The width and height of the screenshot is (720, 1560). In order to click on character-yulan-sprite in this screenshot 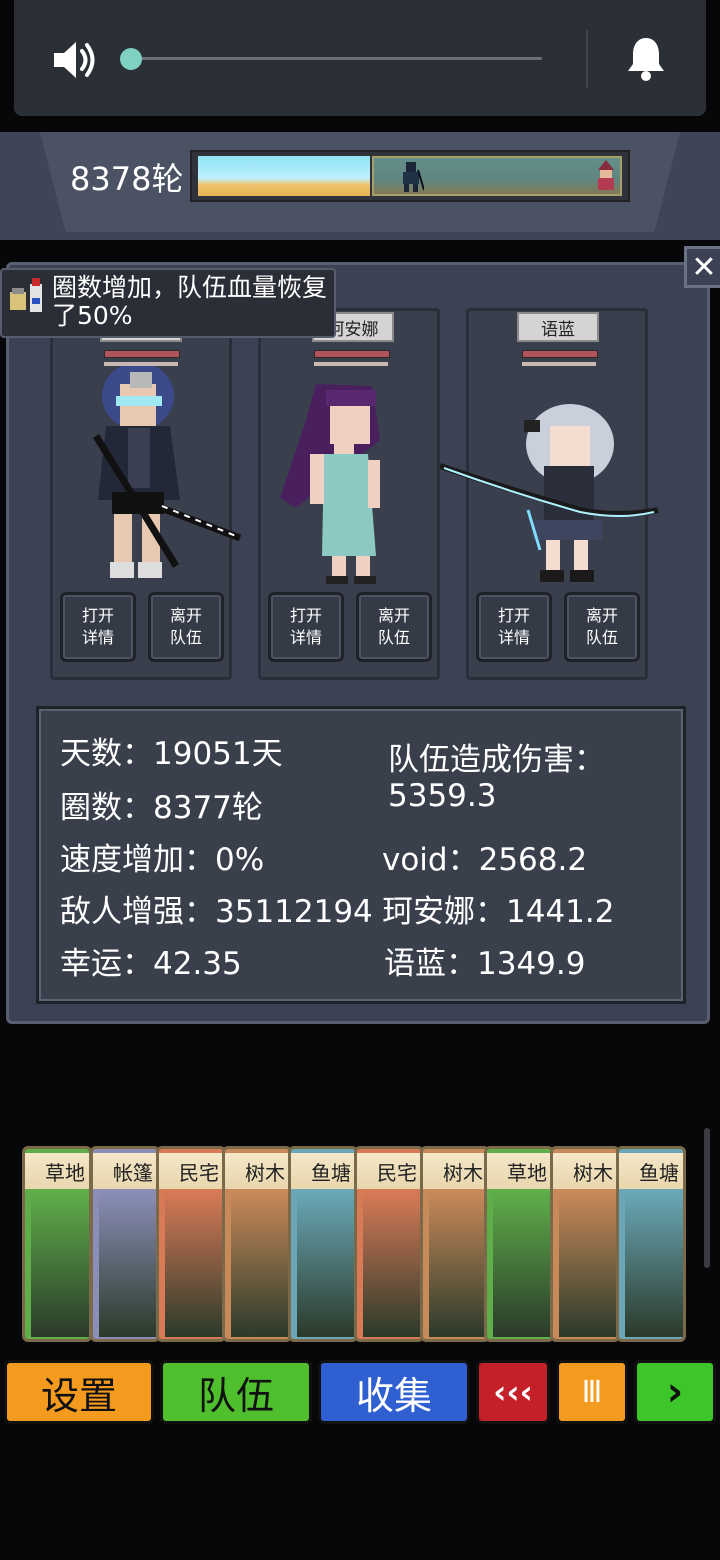, I will do `click(549, 493)`.